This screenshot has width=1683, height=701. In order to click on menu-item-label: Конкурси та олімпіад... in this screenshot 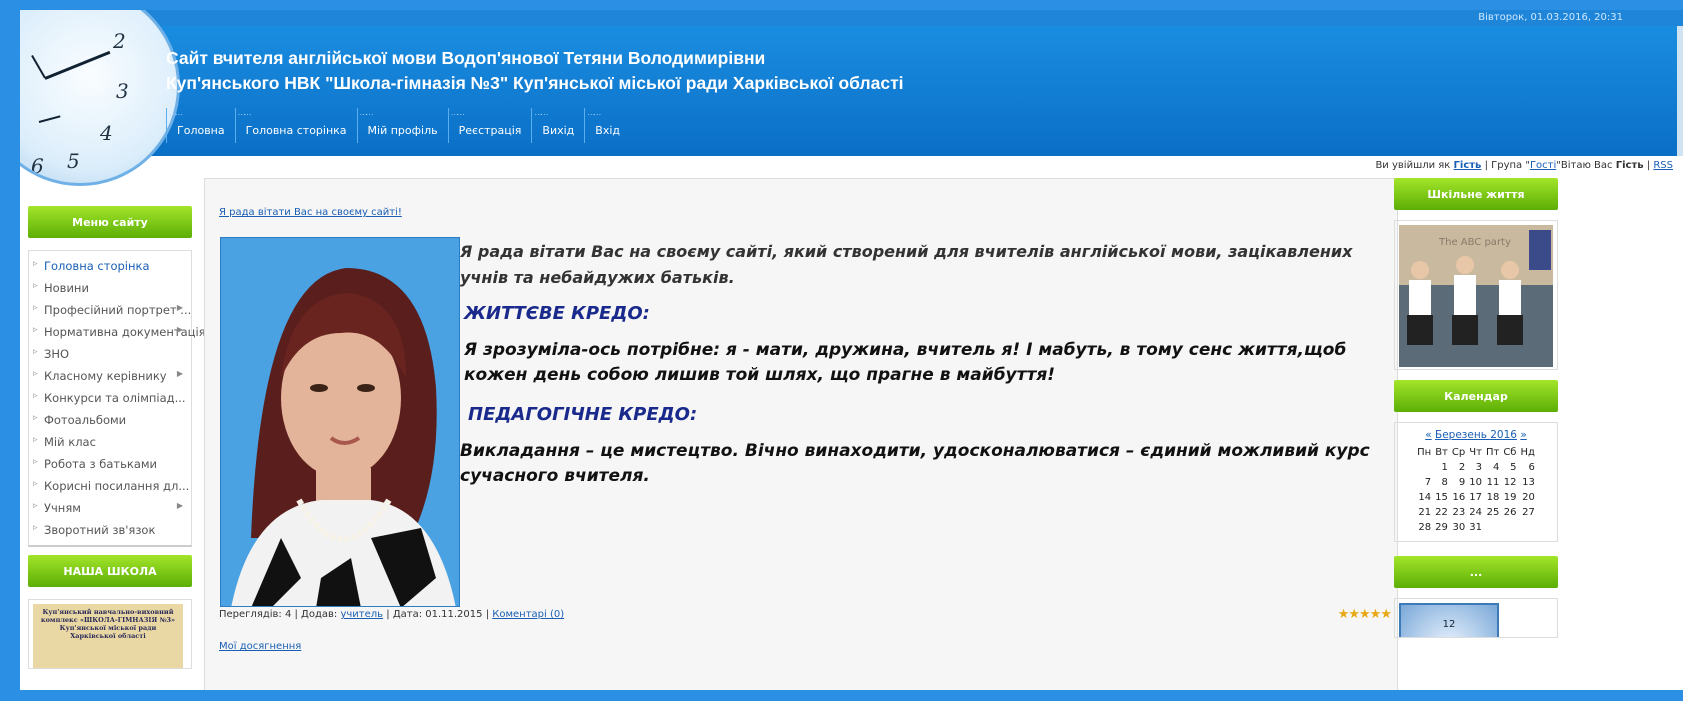, I will do `click(115, 398)`.